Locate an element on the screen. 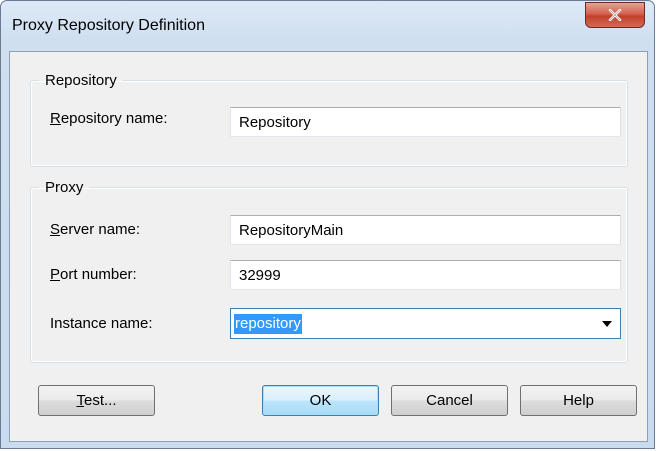 This screenshot has width=657, height=451. window-title: Proxy Repository Definition is located at coordinates (108, 25).